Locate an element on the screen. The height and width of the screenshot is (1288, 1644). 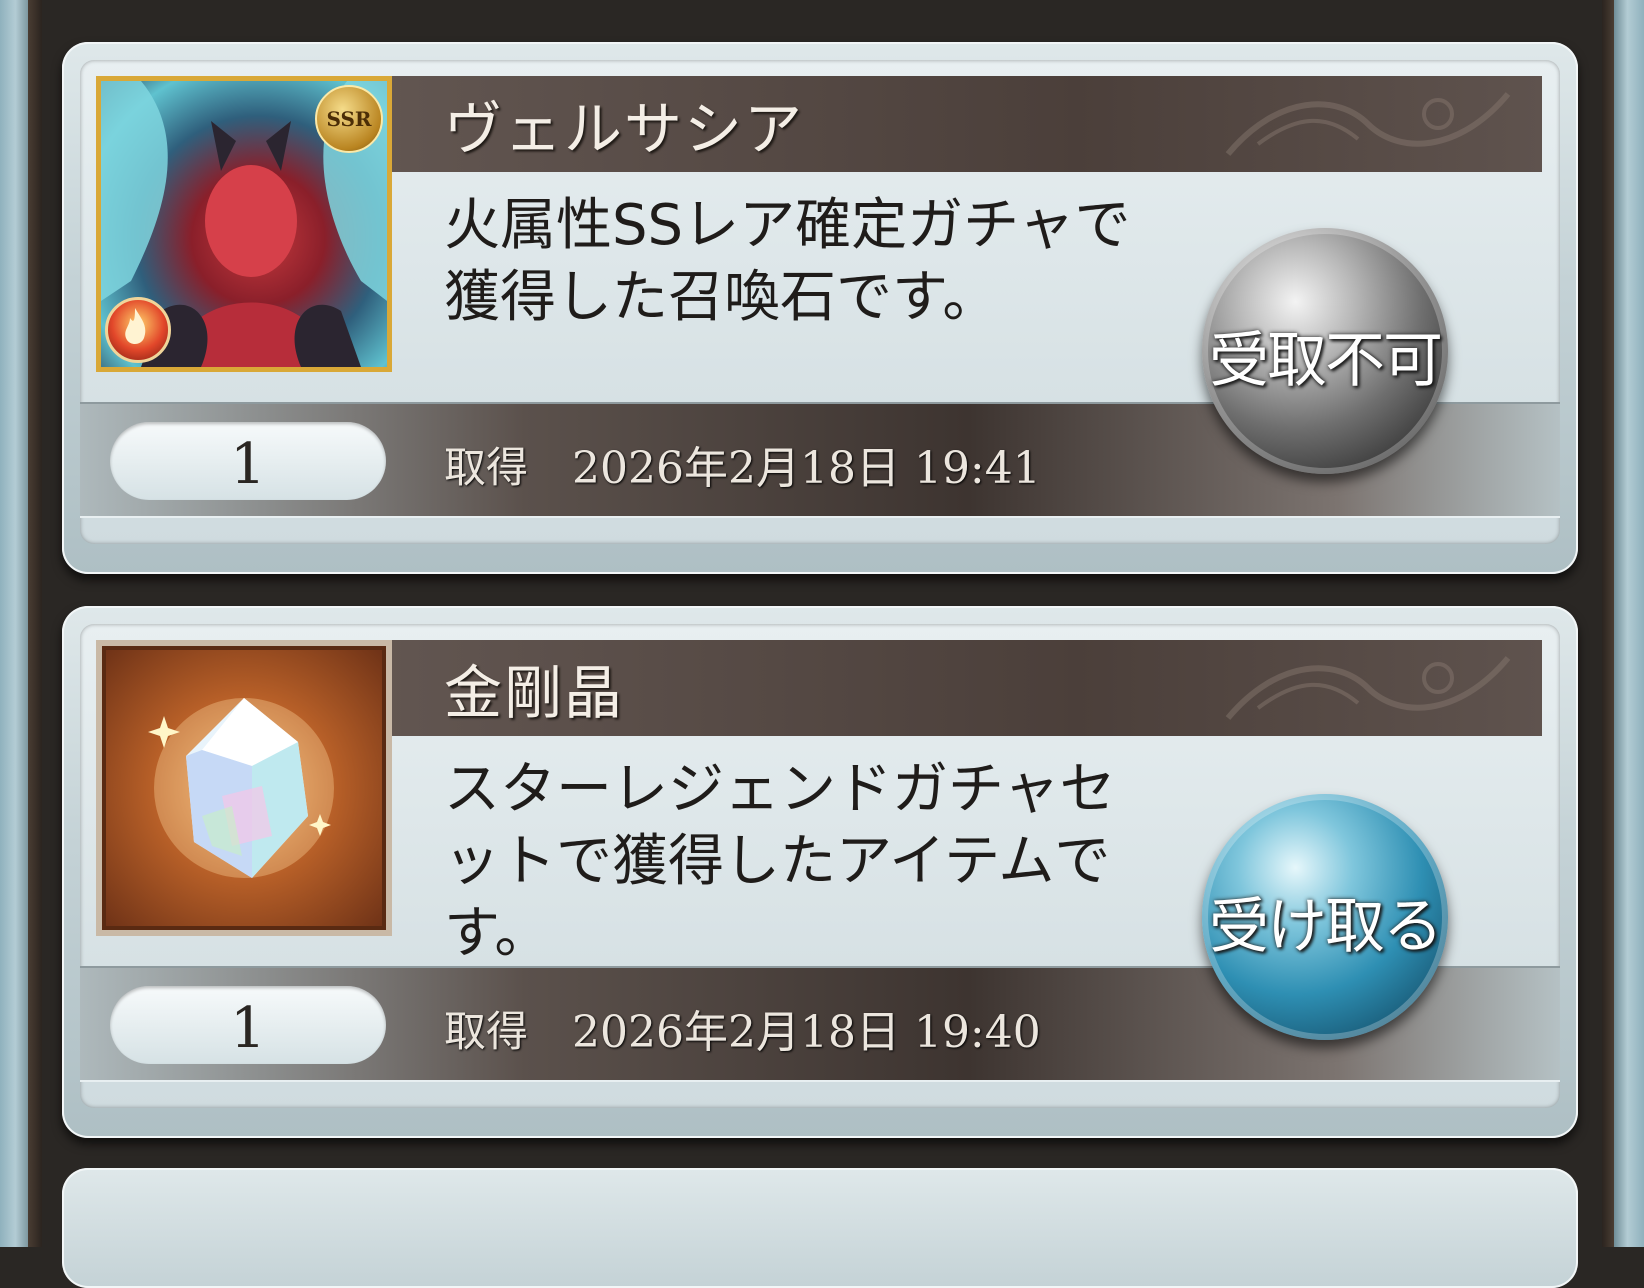
cannot-receive-button: 受取不可 is located at coordinates (1325, 351).